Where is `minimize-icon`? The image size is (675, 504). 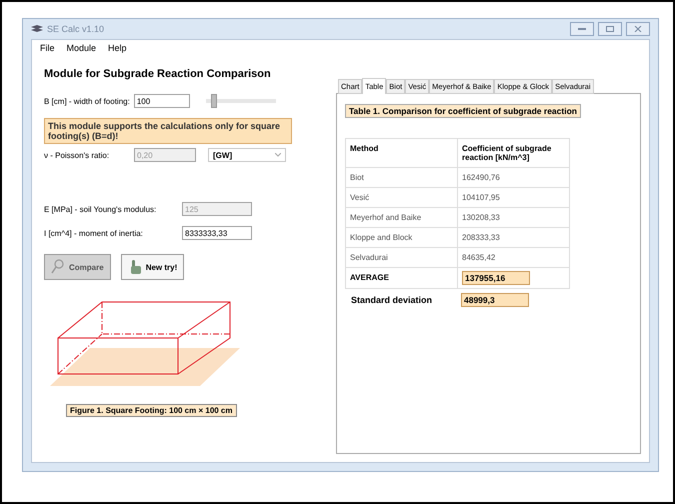 minimize-icon is located at coordinates (582, 29).